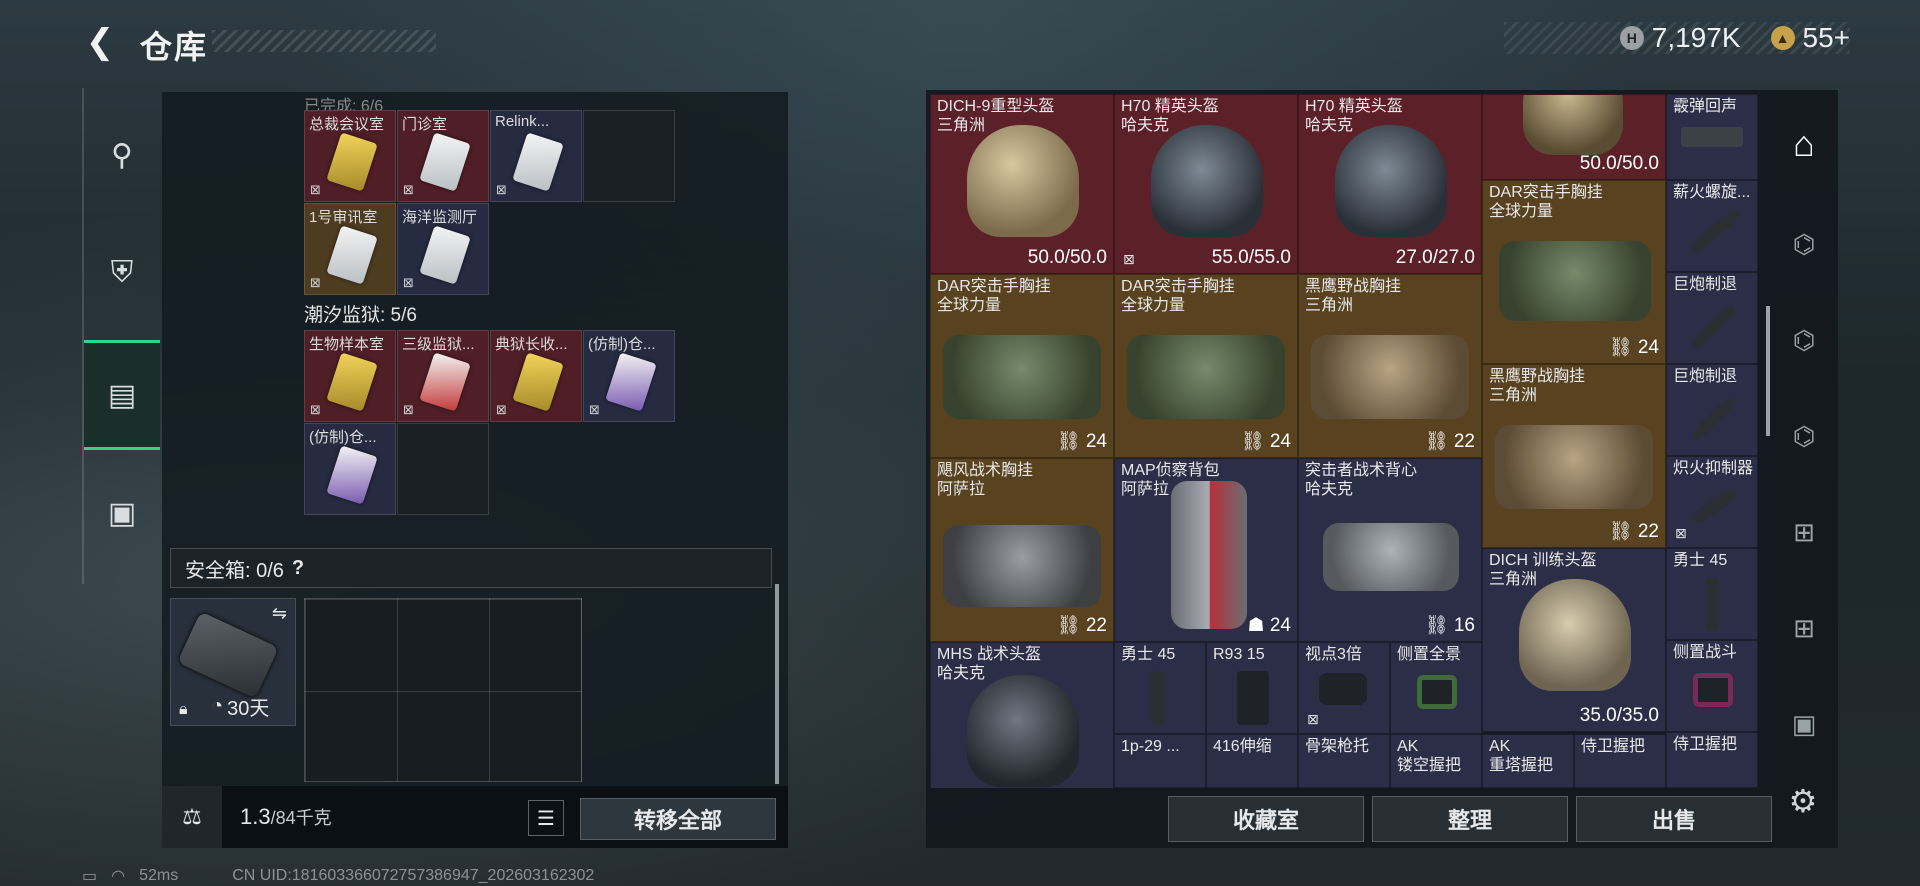  Describe the element at coordinates (1804, 436) in the screenshot. I see `tab-vest: ⌬` at that location.